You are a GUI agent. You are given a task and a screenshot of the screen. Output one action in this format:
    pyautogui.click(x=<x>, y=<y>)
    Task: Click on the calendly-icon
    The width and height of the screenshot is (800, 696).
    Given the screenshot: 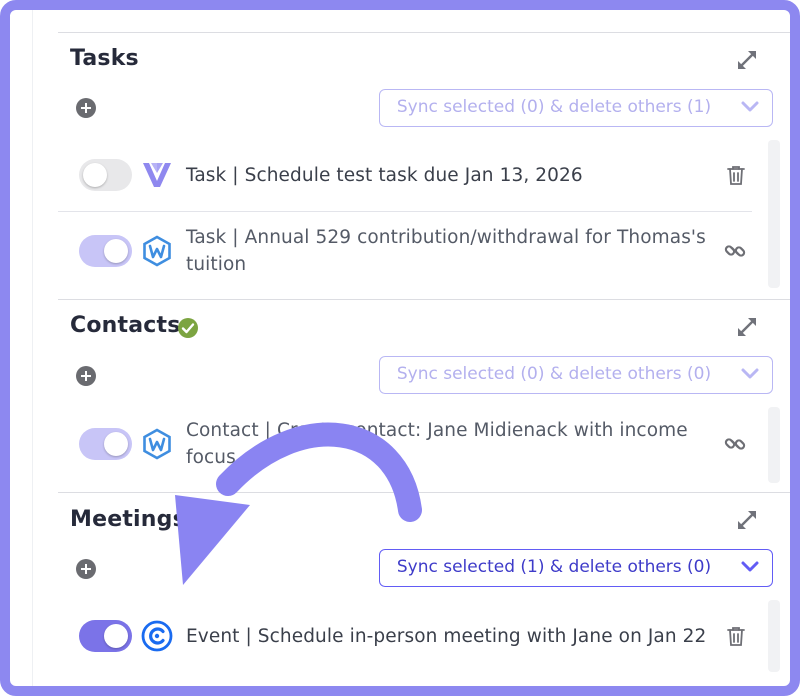 What is the action you would take?
    pyautogui.click(x=157, y=636)
    